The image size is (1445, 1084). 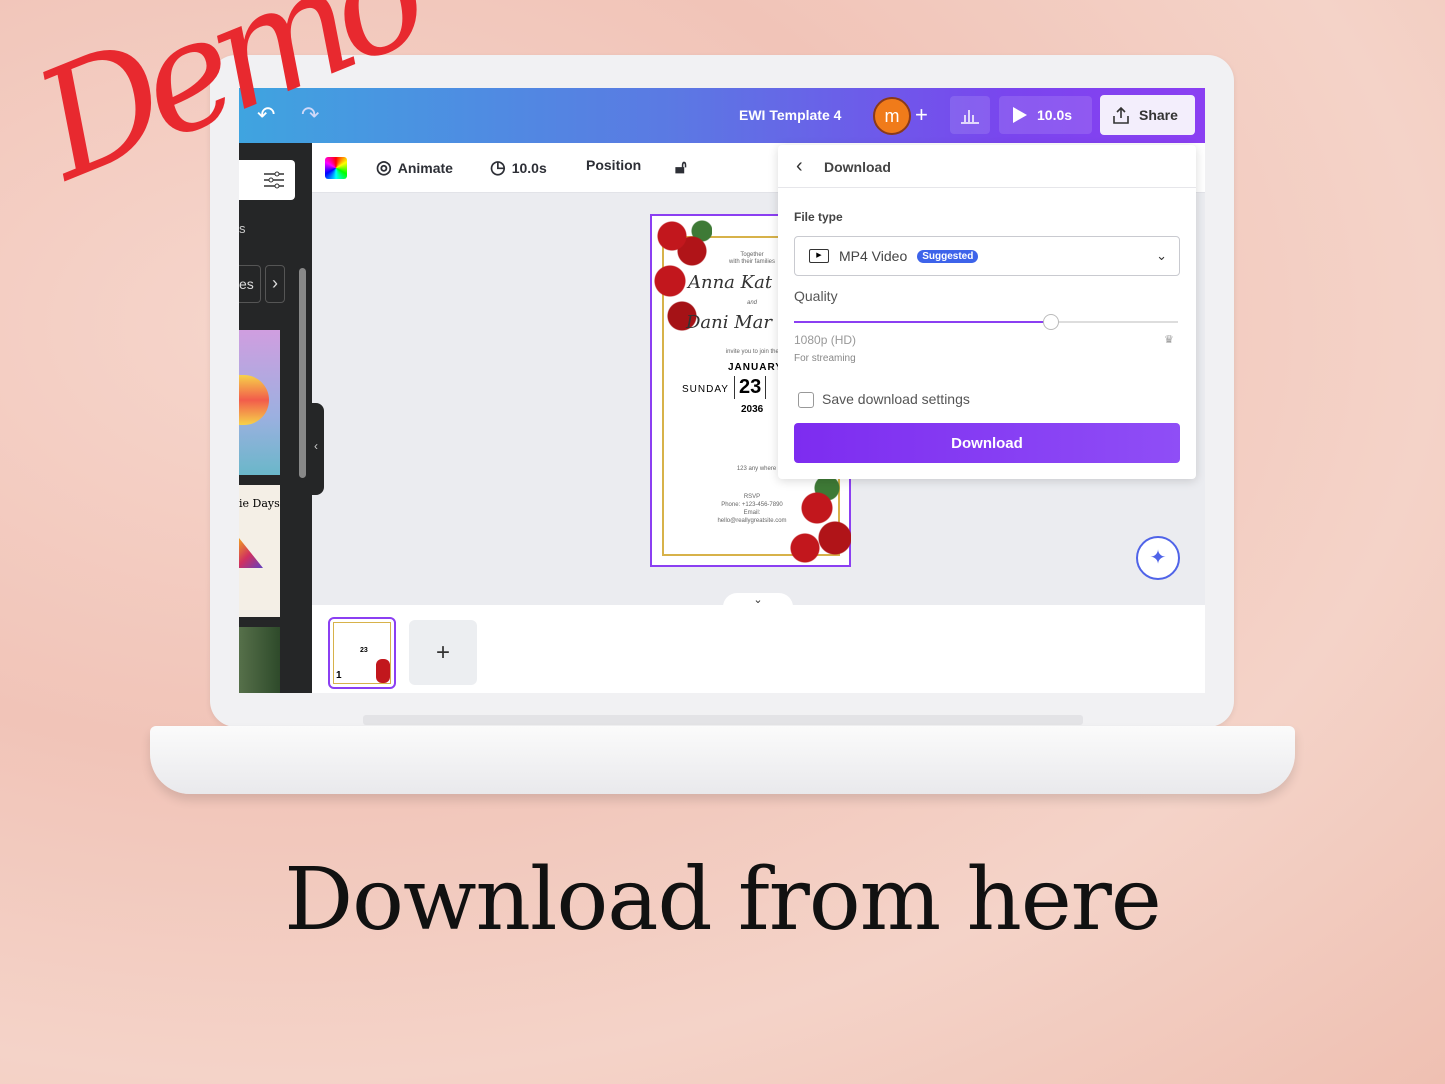 I want to click on laptop-hinge, so click(x=723, y=720).